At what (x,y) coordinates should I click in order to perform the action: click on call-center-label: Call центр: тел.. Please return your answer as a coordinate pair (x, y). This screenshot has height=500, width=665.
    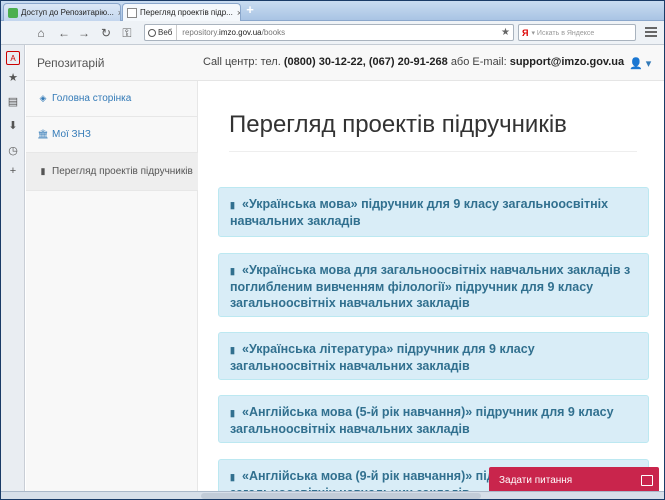
    Looking at the image, I should click on (242, 62).